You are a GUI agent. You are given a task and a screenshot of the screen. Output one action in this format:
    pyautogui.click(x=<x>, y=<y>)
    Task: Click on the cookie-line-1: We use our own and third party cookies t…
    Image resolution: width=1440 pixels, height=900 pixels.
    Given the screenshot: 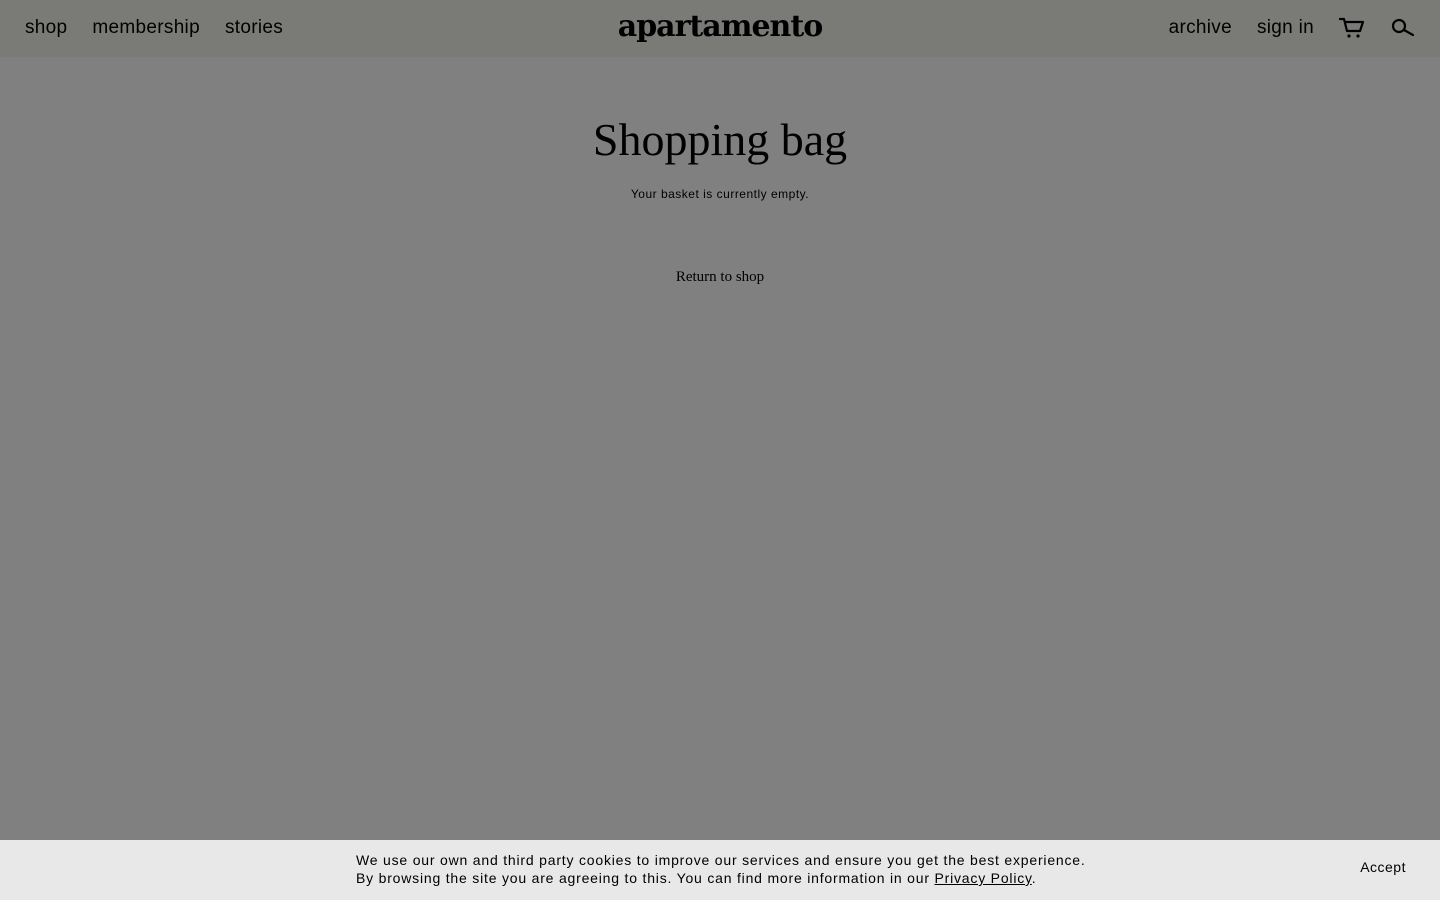 What is the action you would take?
    pyautogui.click(x=721, y=860)
    